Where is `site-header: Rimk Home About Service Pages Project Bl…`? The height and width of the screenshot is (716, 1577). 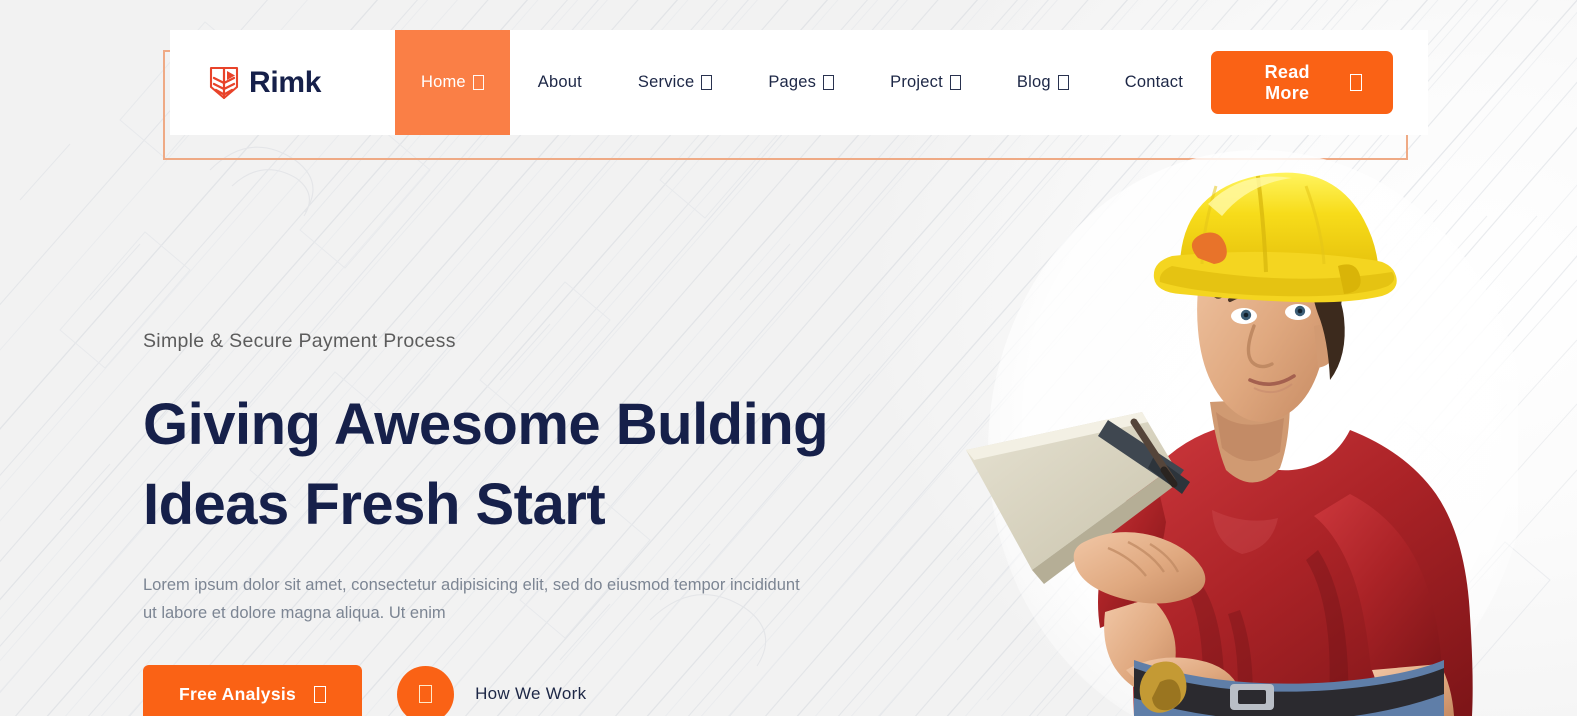 site-header: Rimk Home About Service Pages Project Bl… is located at coordinates (799, 82).